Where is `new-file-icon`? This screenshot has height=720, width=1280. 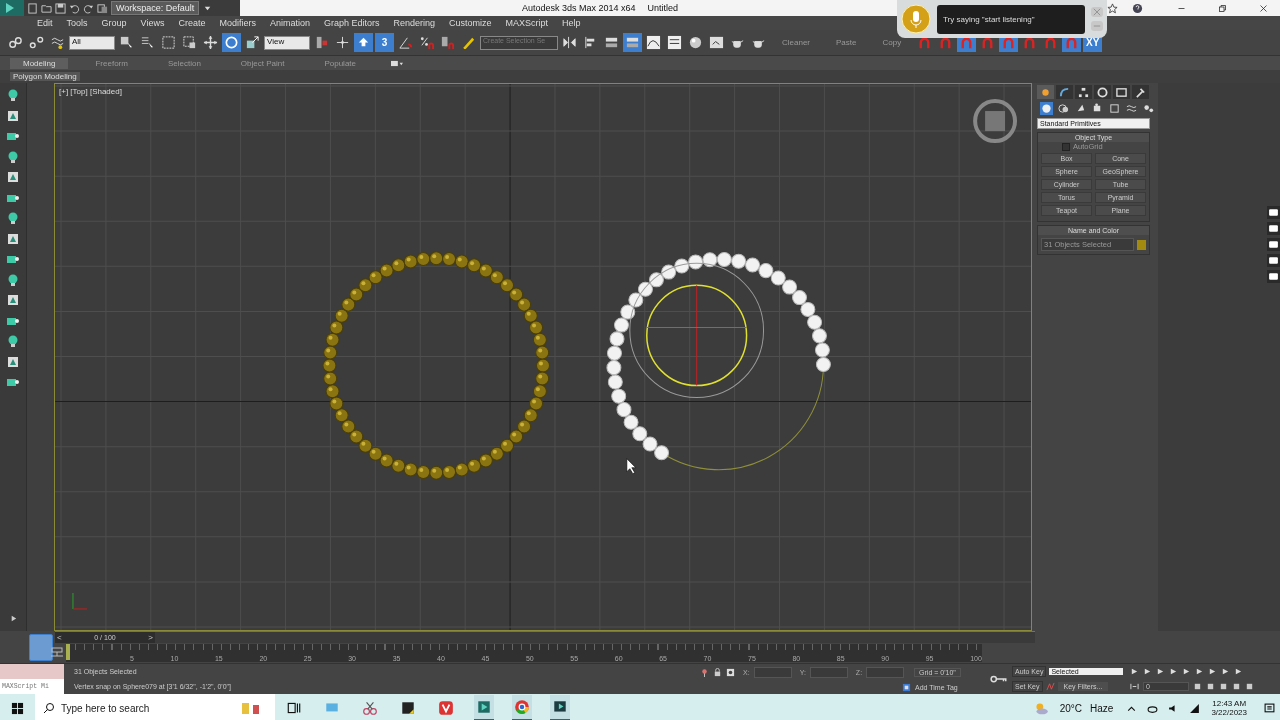 new-file-icon is located at coordinates (32, 8).